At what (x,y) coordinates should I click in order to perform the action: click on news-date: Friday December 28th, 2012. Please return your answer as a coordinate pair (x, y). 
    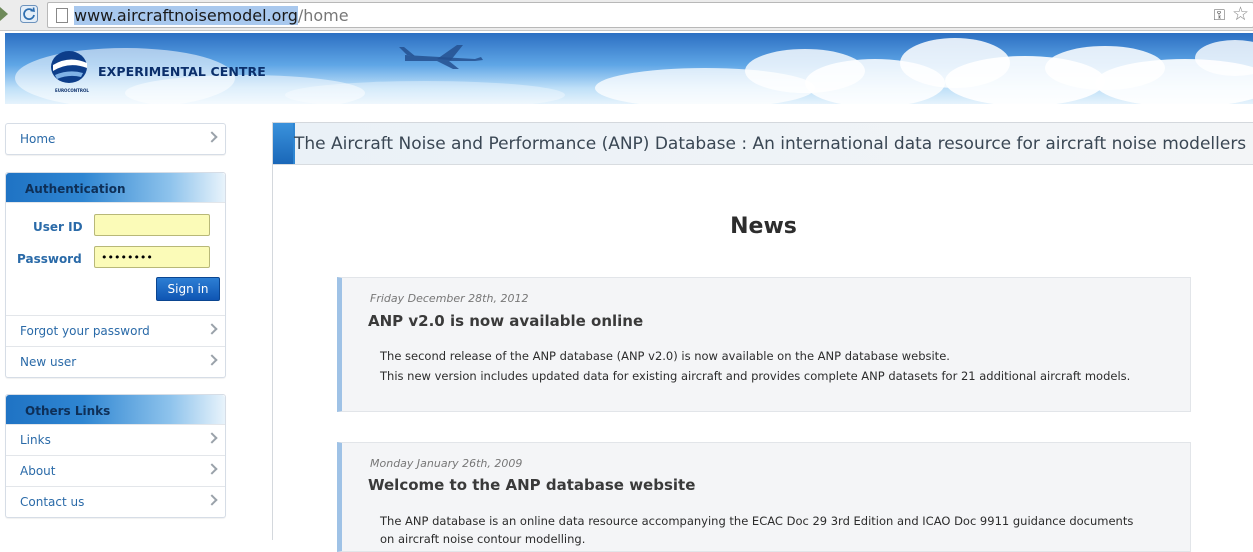
    Looking at the image, I should click on (449, 298).